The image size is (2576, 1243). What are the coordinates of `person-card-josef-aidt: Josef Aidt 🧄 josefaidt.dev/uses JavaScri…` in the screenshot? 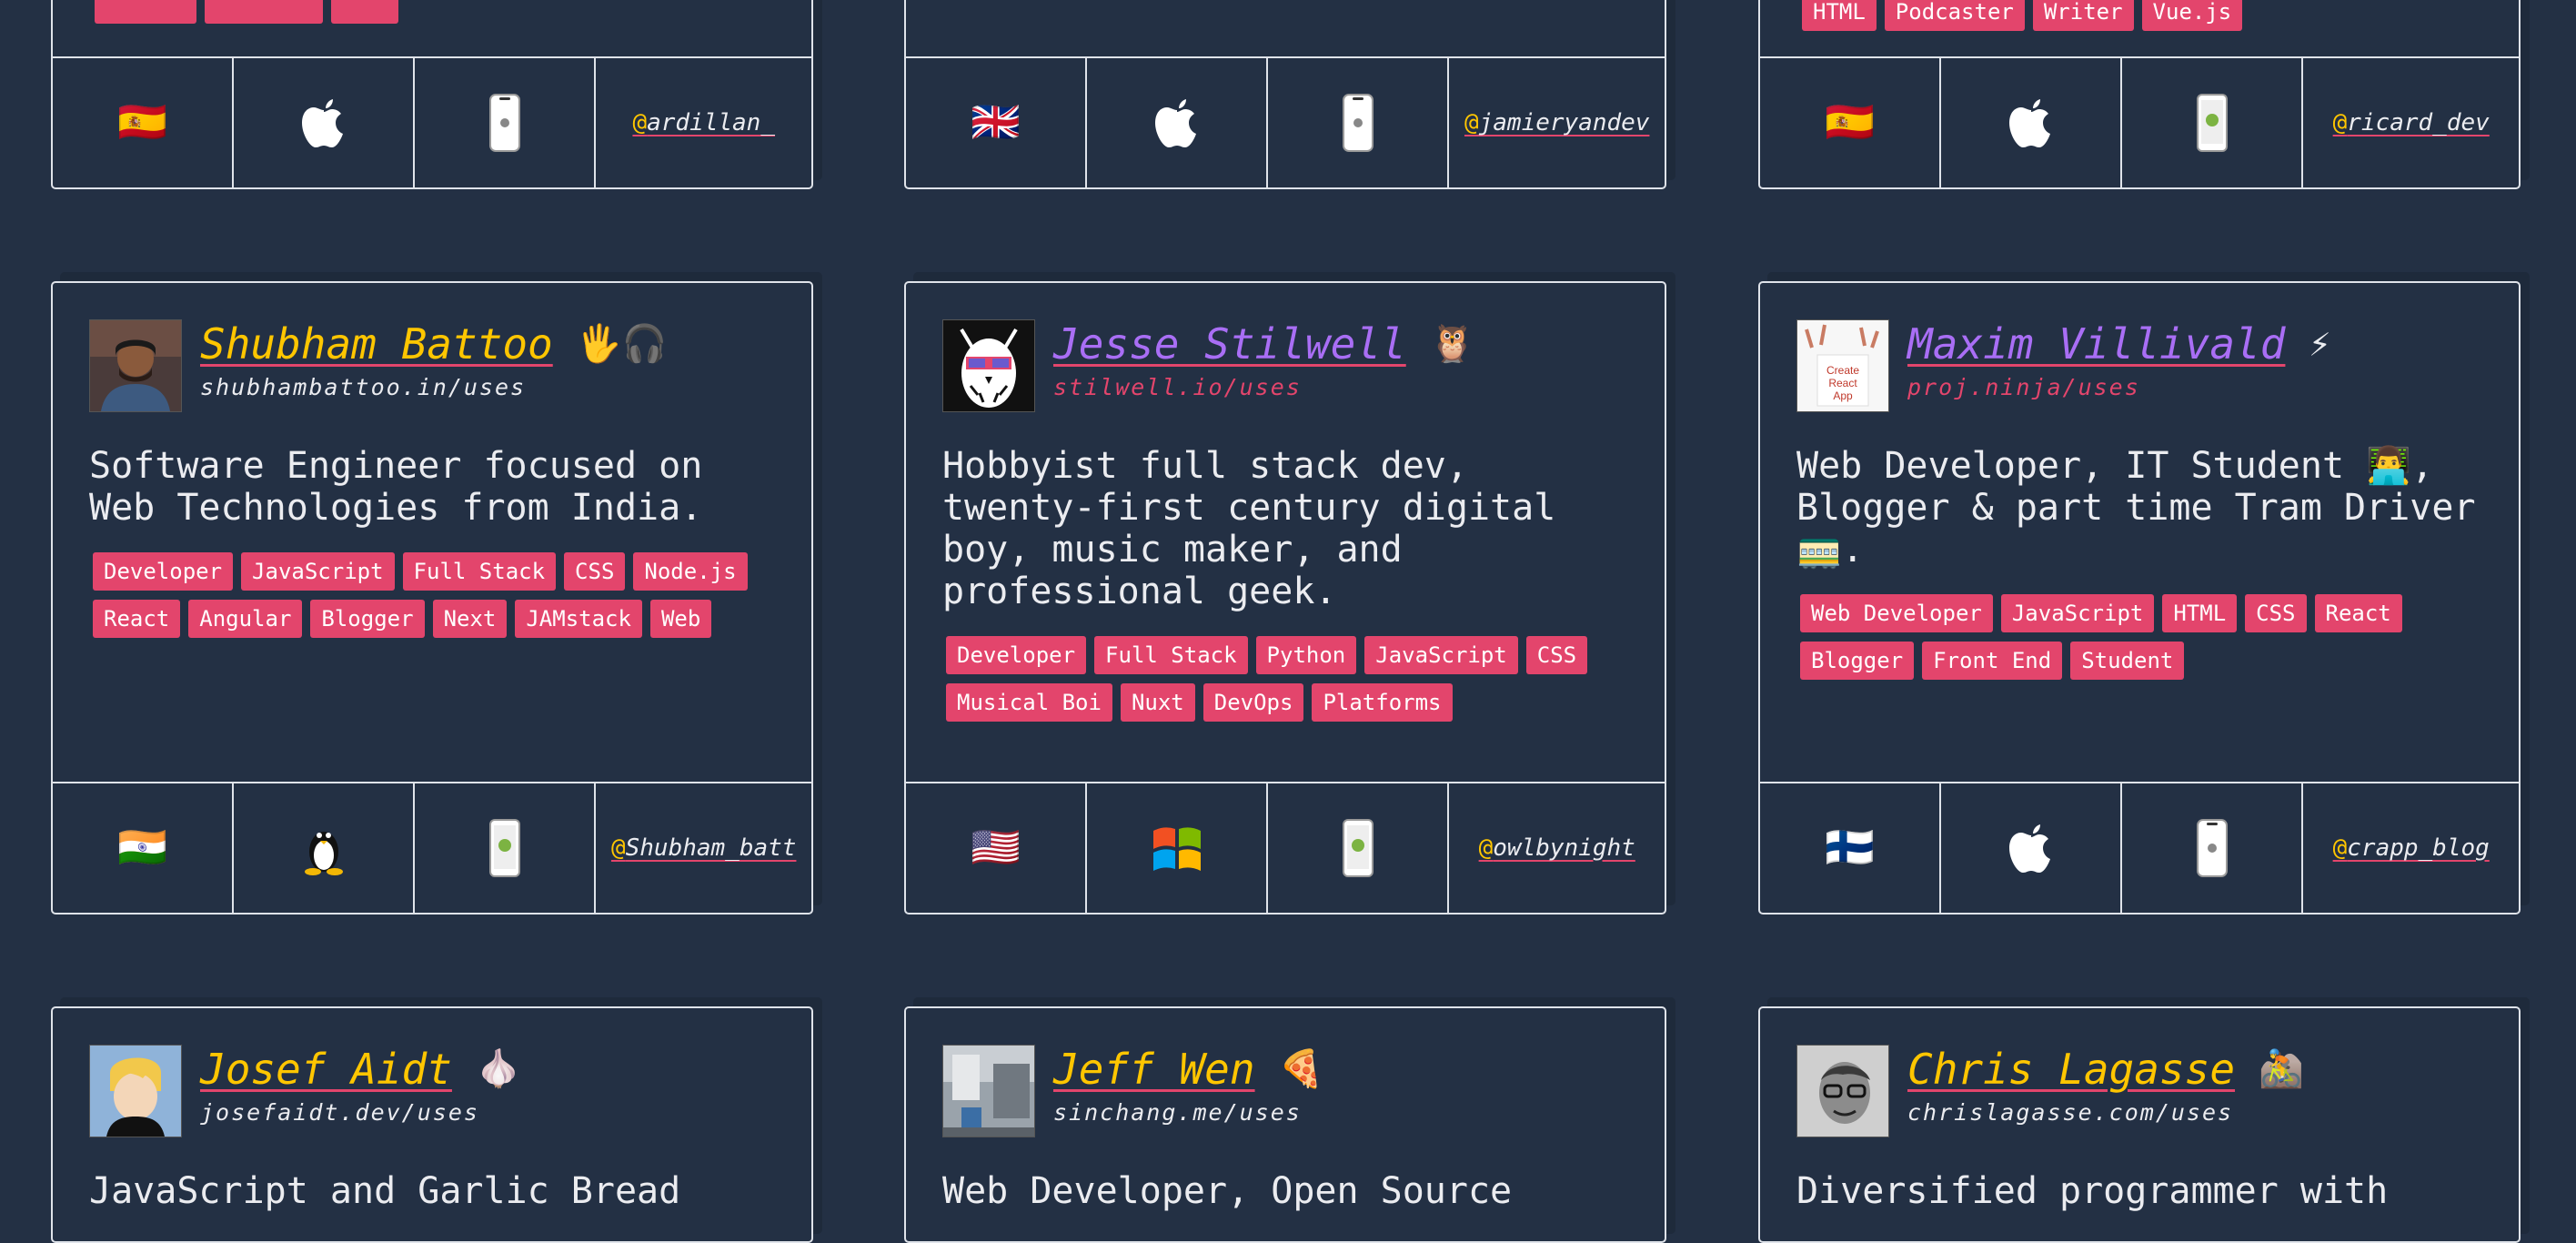 It's located at (432, 1124).